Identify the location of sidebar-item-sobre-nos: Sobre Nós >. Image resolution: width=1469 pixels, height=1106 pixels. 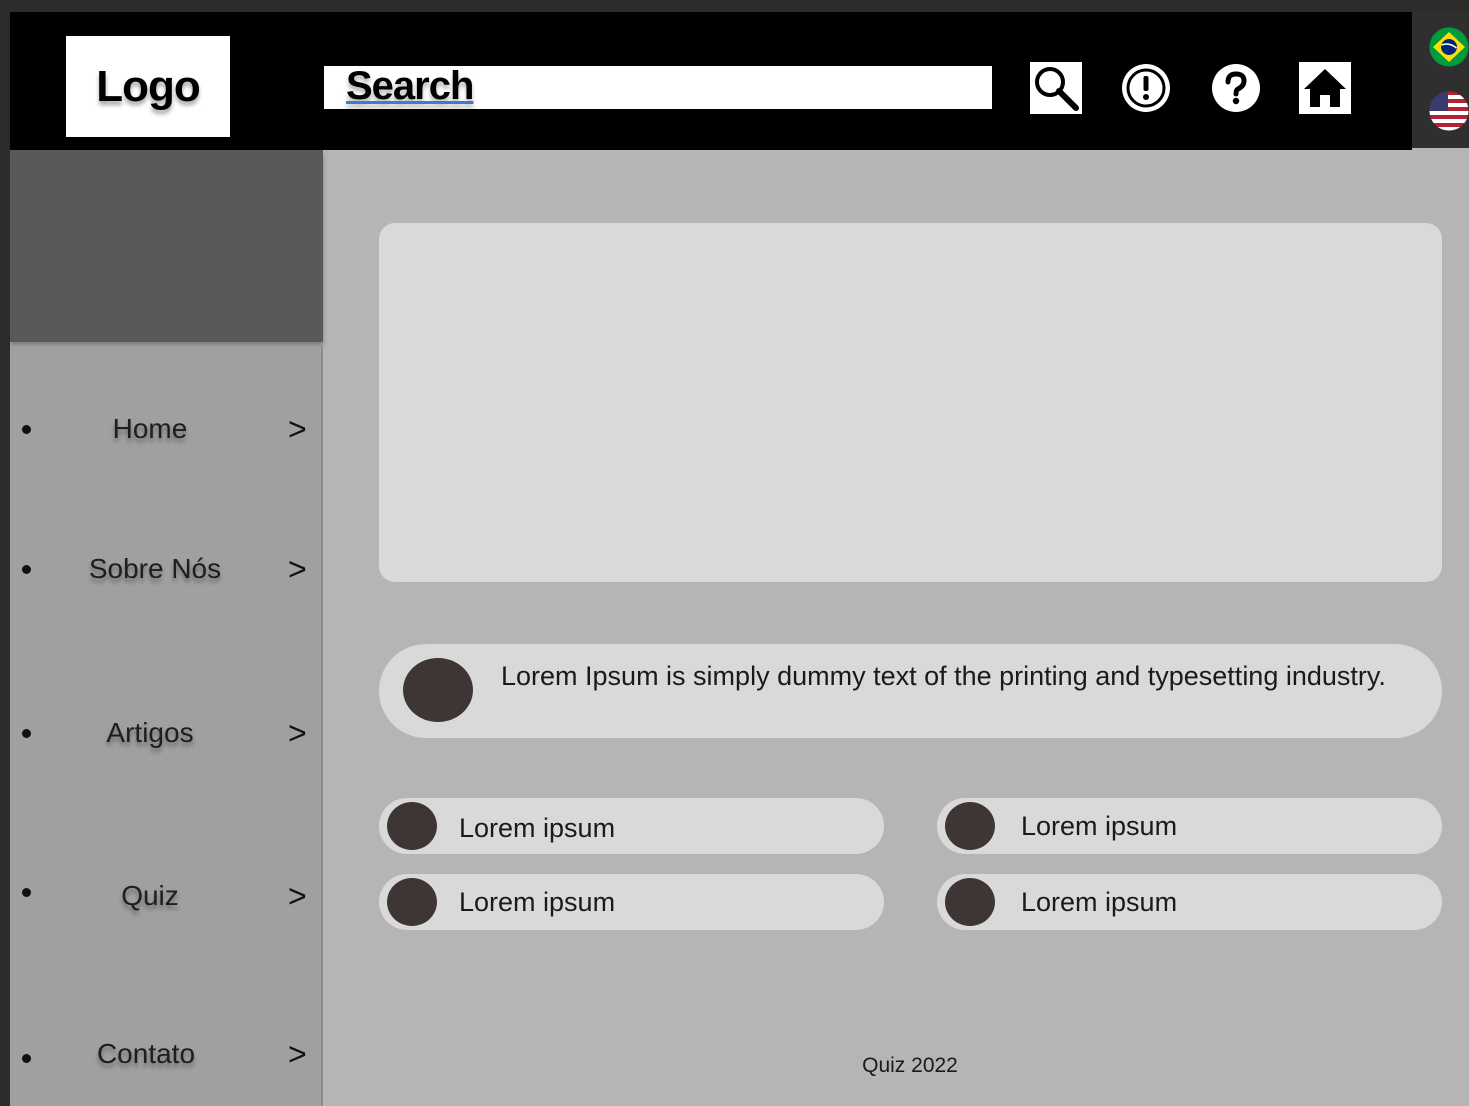
(166, 569).